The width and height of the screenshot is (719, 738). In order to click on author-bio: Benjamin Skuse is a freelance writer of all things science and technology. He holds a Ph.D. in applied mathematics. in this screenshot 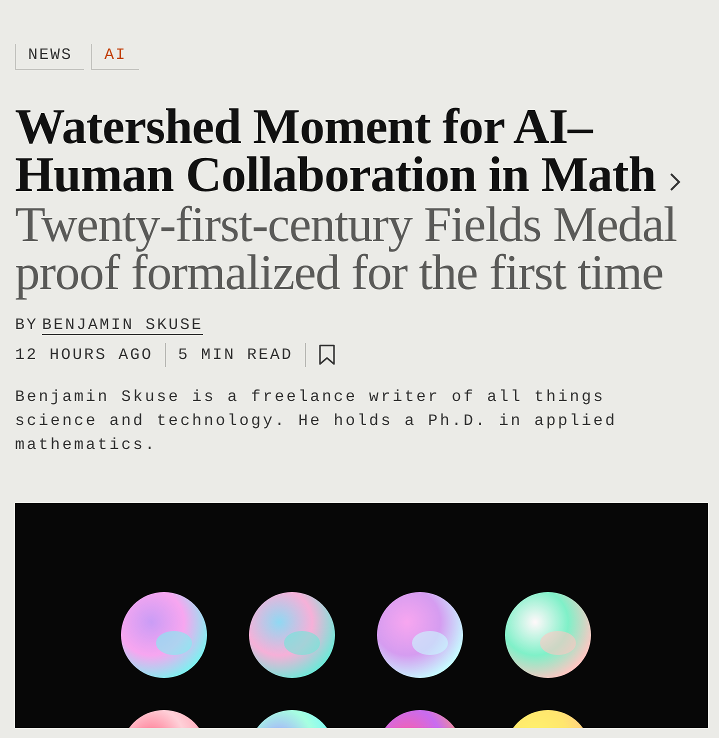, I will do `click(316, 421)`.